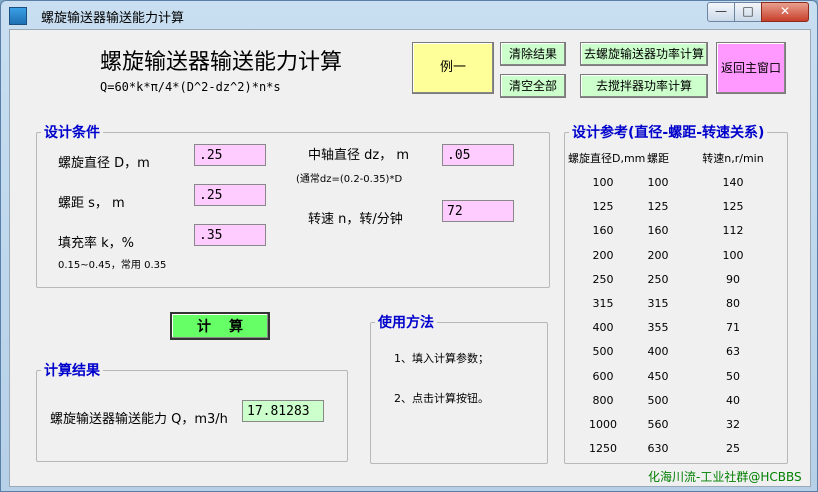 This screenshot has height=492, width=818. Describe the element at coordinates (603, 400) in the screenshot. I see `reference-cell: 800` at that location.